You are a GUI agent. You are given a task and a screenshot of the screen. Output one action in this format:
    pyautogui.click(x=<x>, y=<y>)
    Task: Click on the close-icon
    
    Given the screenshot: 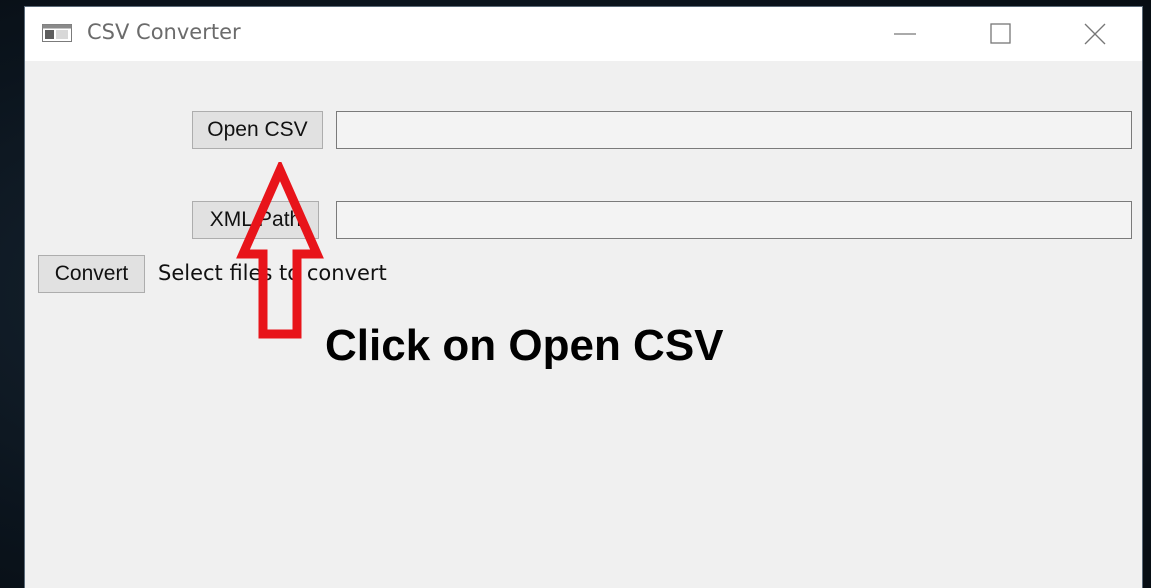 What is the action you would take?
    pyautogui.click(x=1095, y=34)
    